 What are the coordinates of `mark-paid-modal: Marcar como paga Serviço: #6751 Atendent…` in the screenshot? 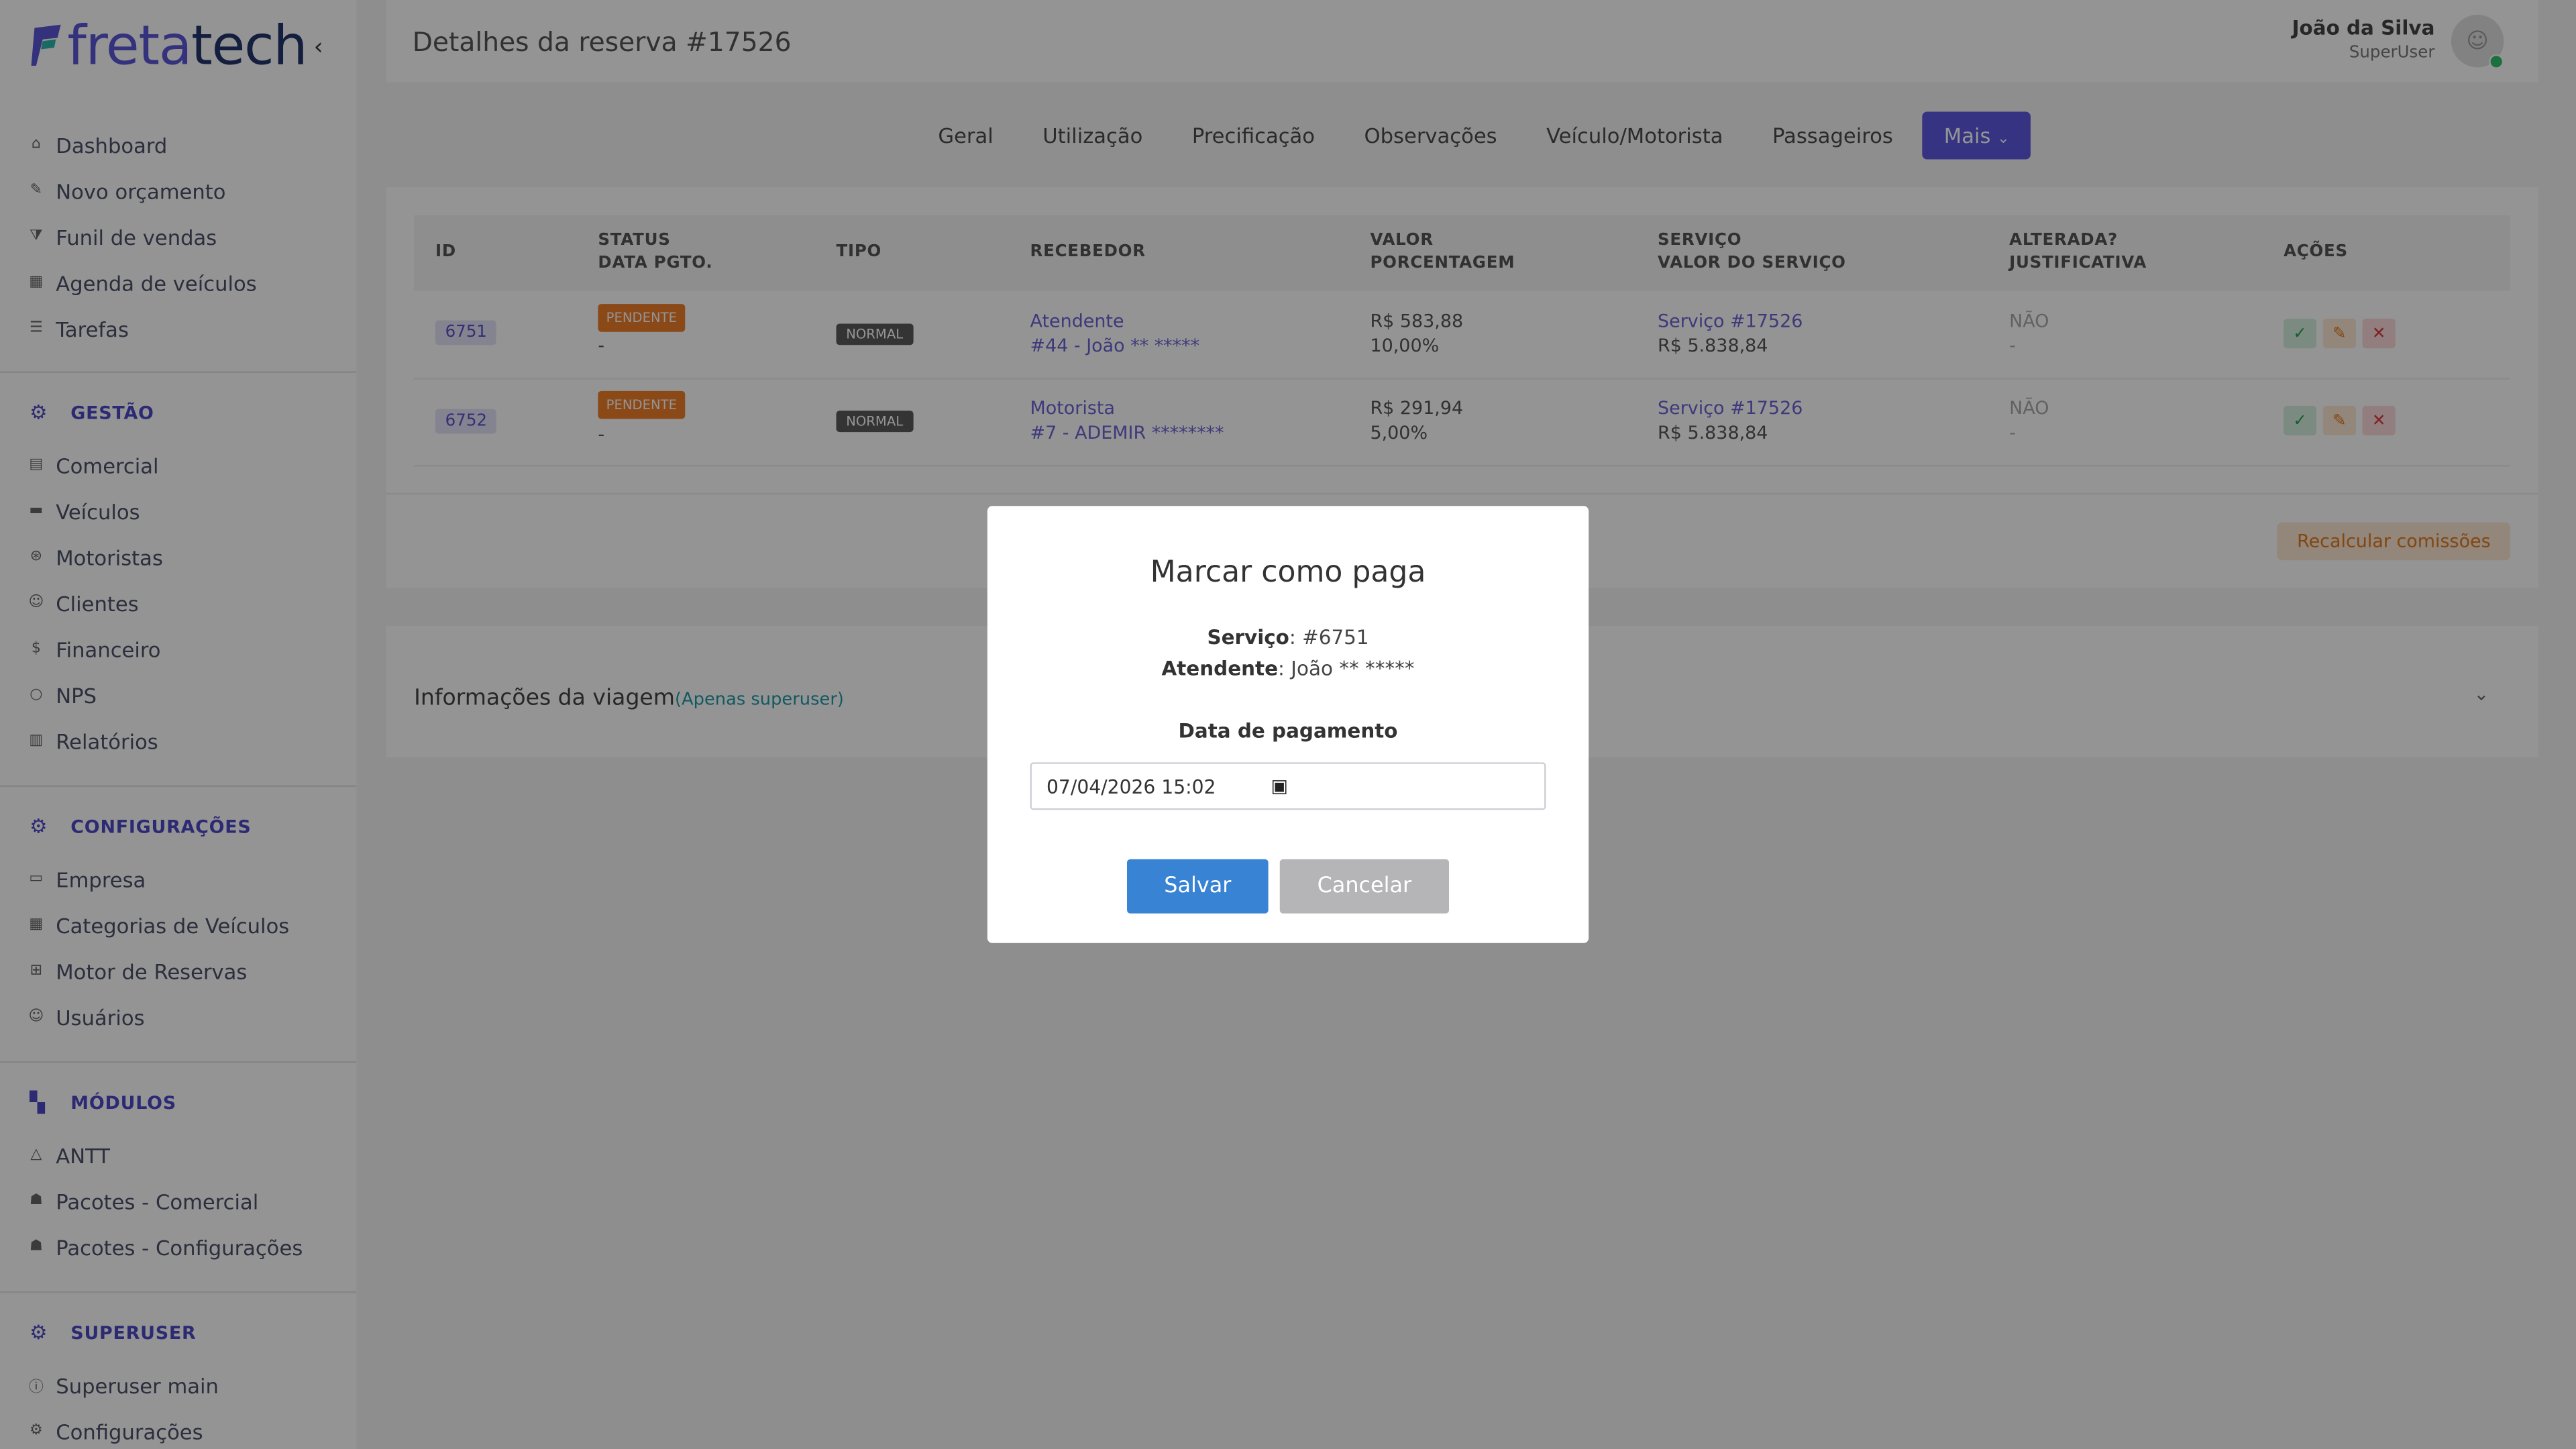 It's located at (1288, 724).